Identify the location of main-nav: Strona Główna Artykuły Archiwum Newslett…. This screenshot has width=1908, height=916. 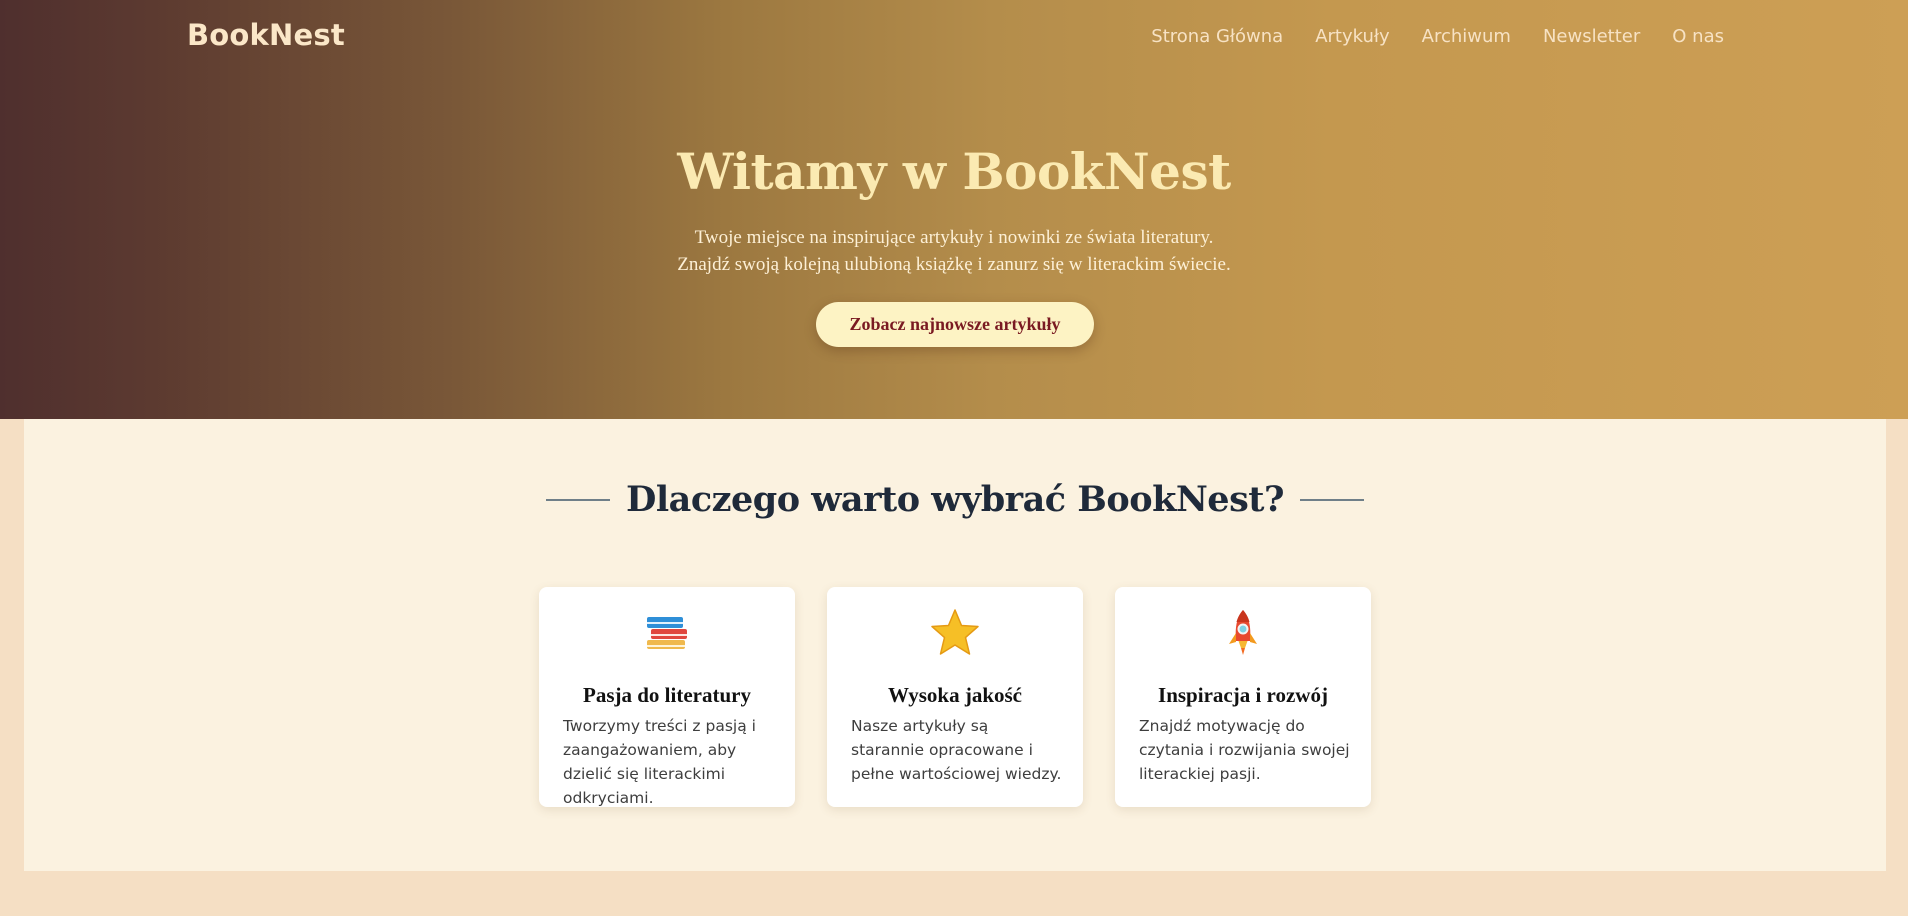
(1437, 36).